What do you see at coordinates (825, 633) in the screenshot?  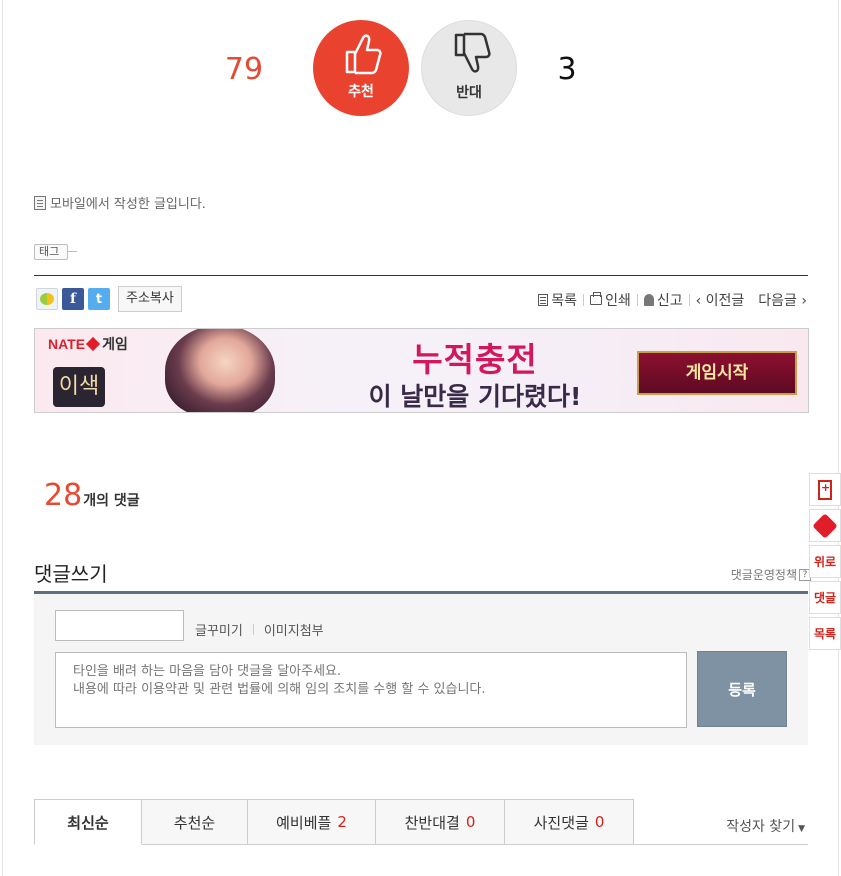 I see `float-list-button: 목록` at bounding box center [825, 633].